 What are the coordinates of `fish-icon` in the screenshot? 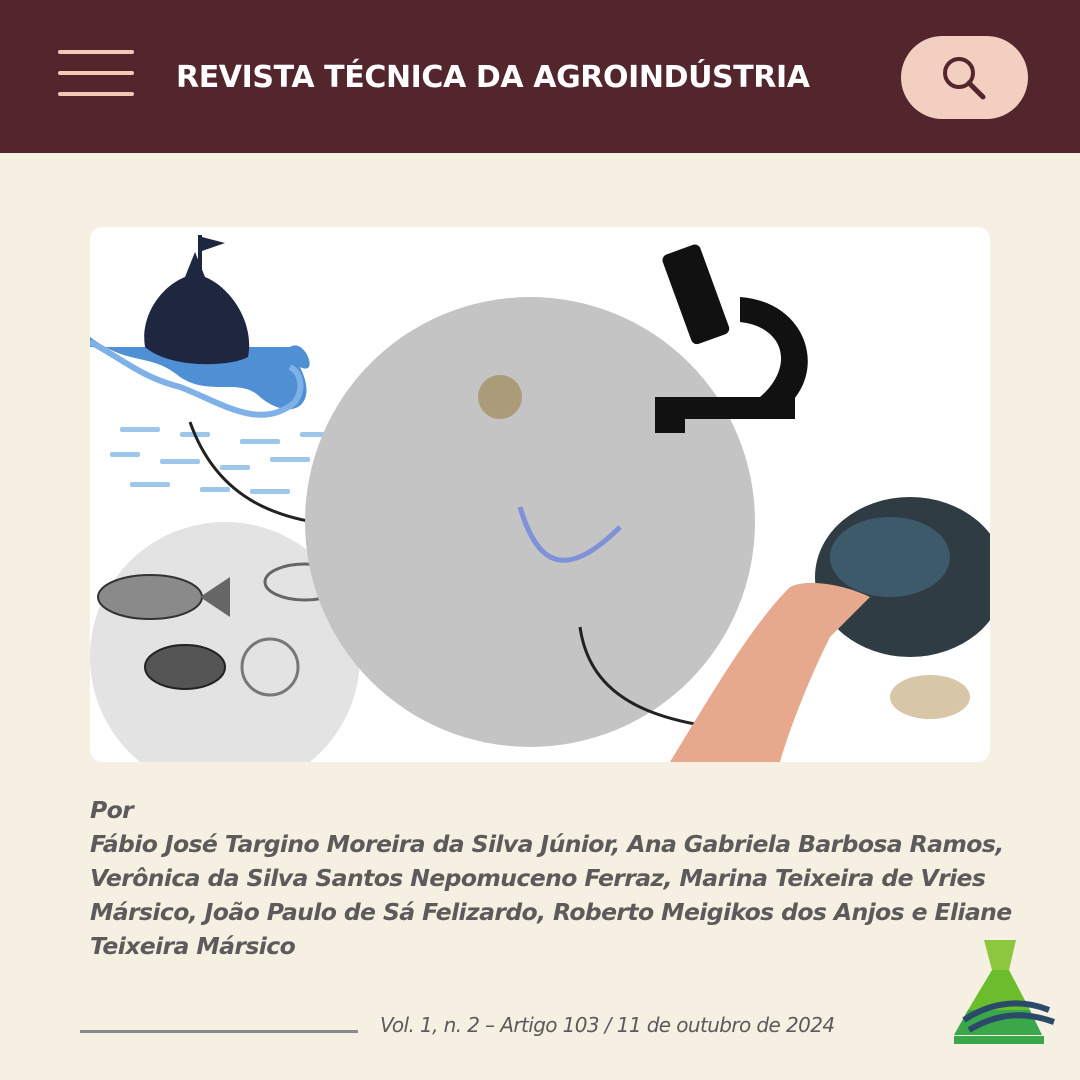 It's located at (150, 597).